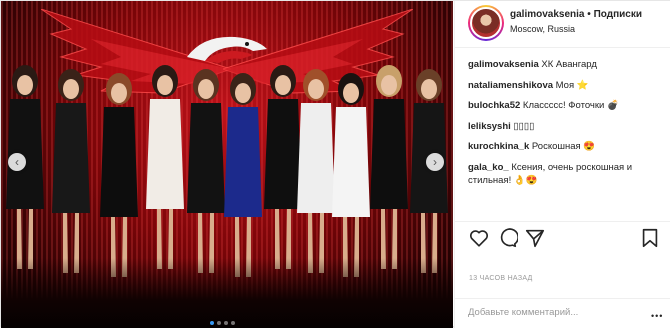 Image resolution: width=670 pixels, height=328 pixels. Describe the element at coordinates (657, 316) in the screenshot. I see `more-options-icon: •••` at that location.